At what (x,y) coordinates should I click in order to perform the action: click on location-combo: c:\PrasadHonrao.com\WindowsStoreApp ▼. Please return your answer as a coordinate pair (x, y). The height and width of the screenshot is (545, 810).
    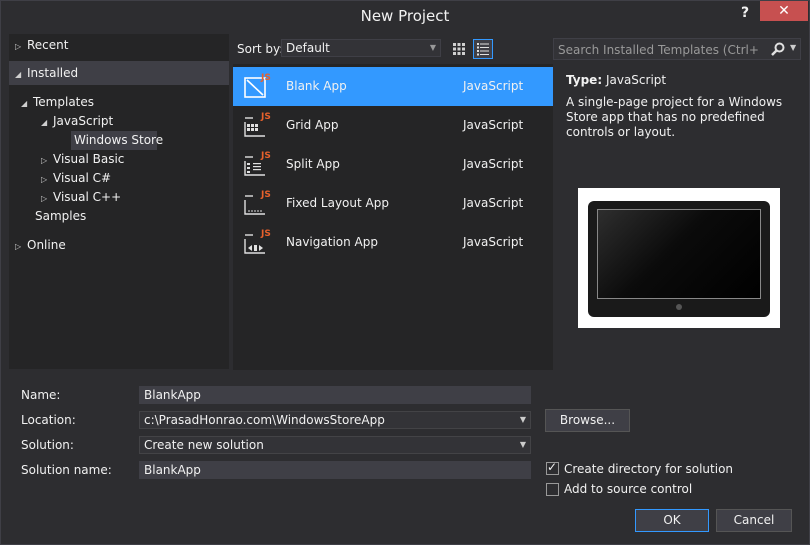
    Looking at the image, I should click on (335, 420).